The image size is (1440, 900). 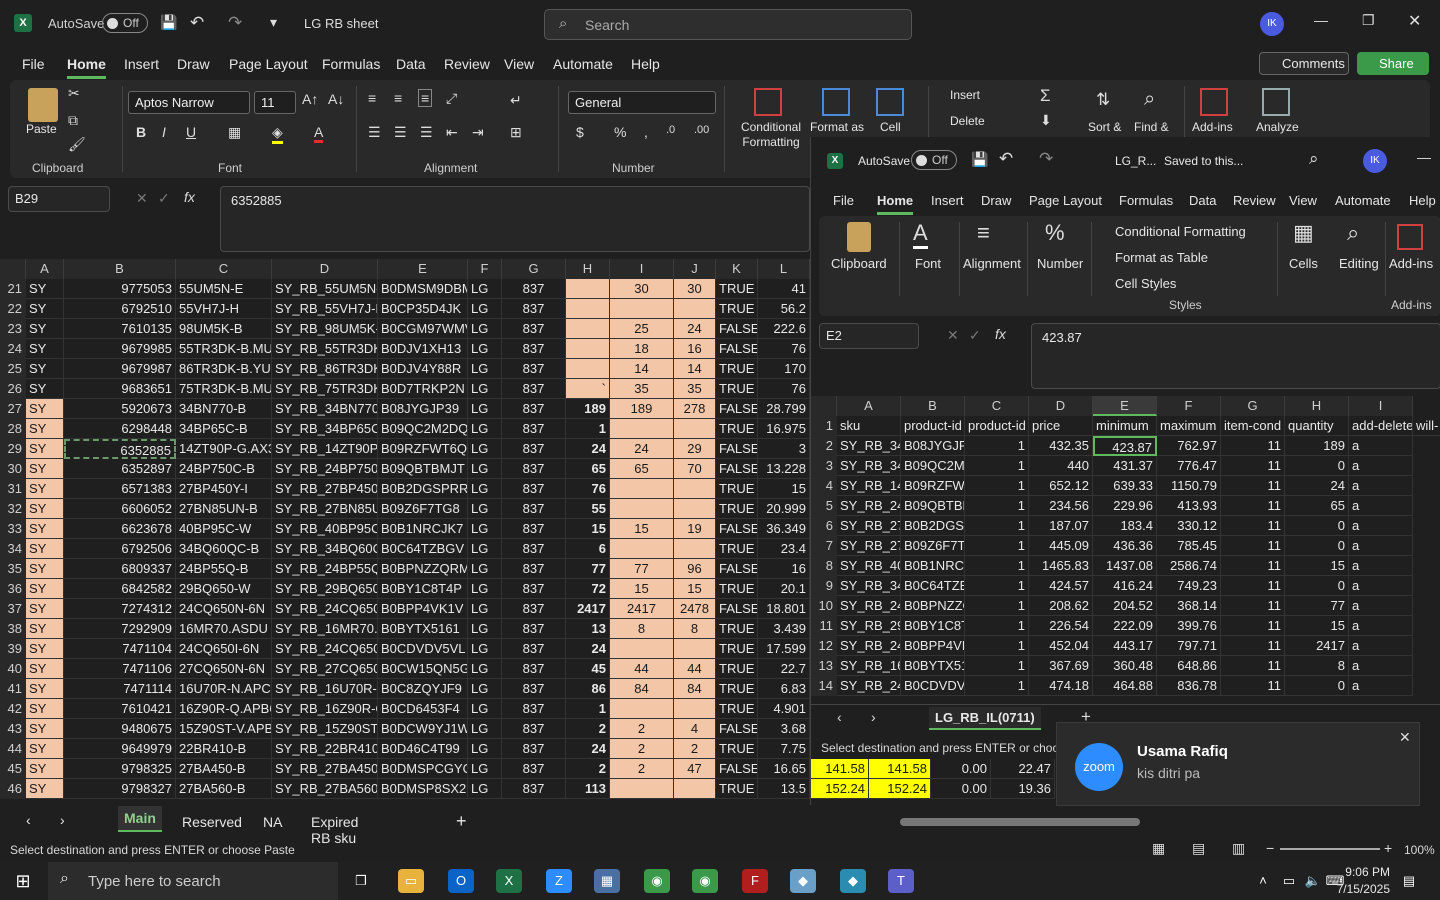 I want to click on number-format-select: General, so click(x=642, y=102).